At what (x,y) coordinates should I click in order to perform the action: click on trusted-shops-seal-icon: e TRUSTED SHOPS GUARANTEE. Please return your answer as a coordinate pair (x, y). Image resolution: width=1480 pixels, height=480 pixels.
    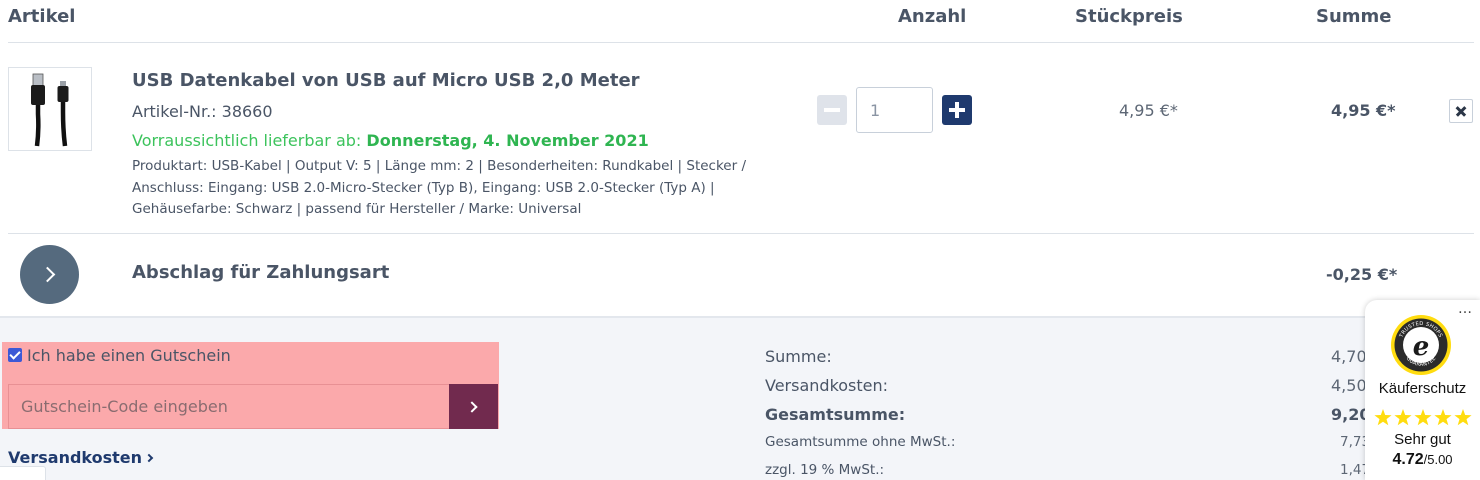
    Looking at the image, I should click on (1421, 345).